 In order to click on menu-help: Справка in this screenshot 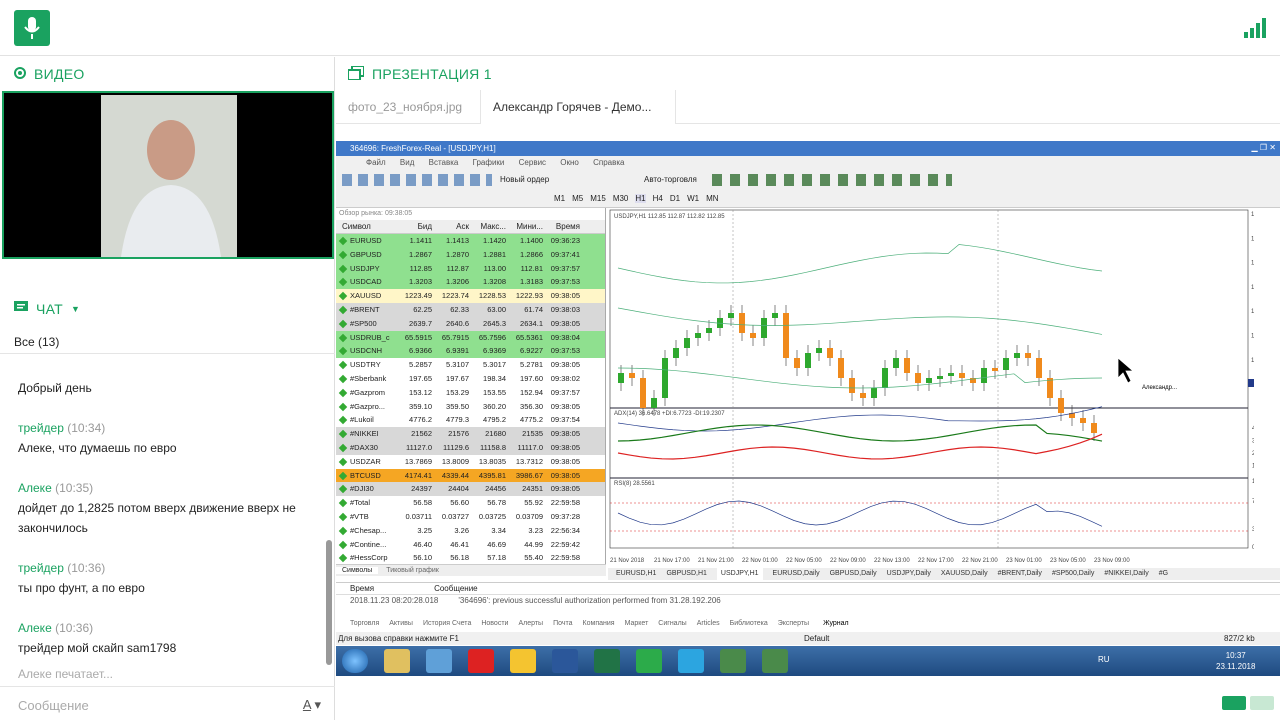, I will do `click(608, 162)`.